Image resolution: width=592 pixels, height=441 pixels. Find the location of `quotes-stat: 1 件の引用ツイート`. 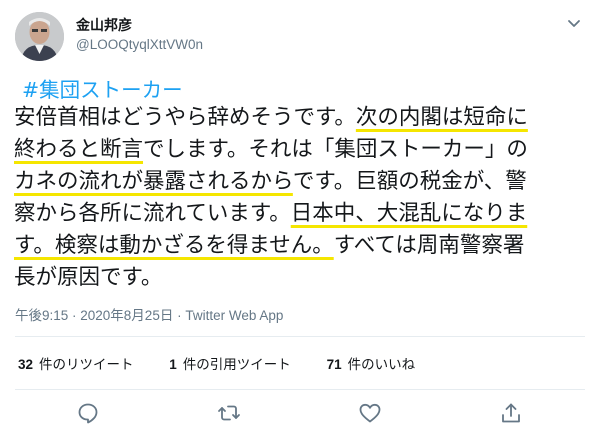

quotes-stat: 1 件の引用ツイート is located at coordinates (230, 363).